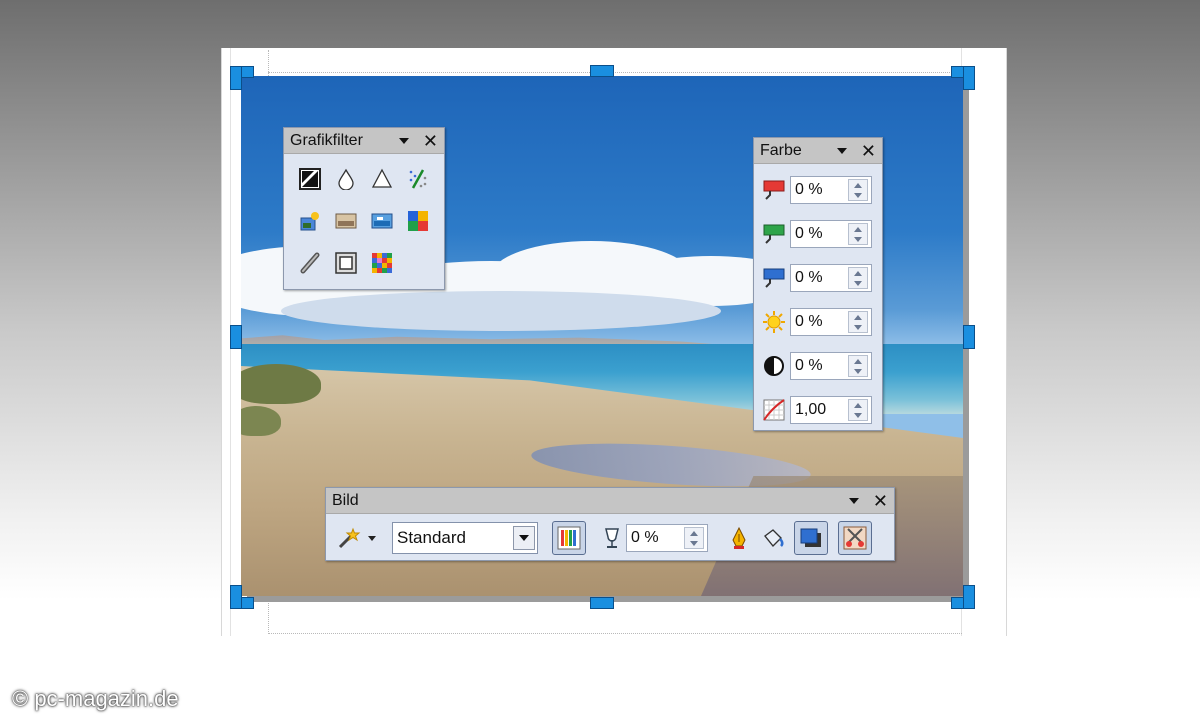 This screenshot has width=1200, height=720. Describe the element at coordinates (969, 337) in the screenshot. I see `resize-handle-right` at that location.